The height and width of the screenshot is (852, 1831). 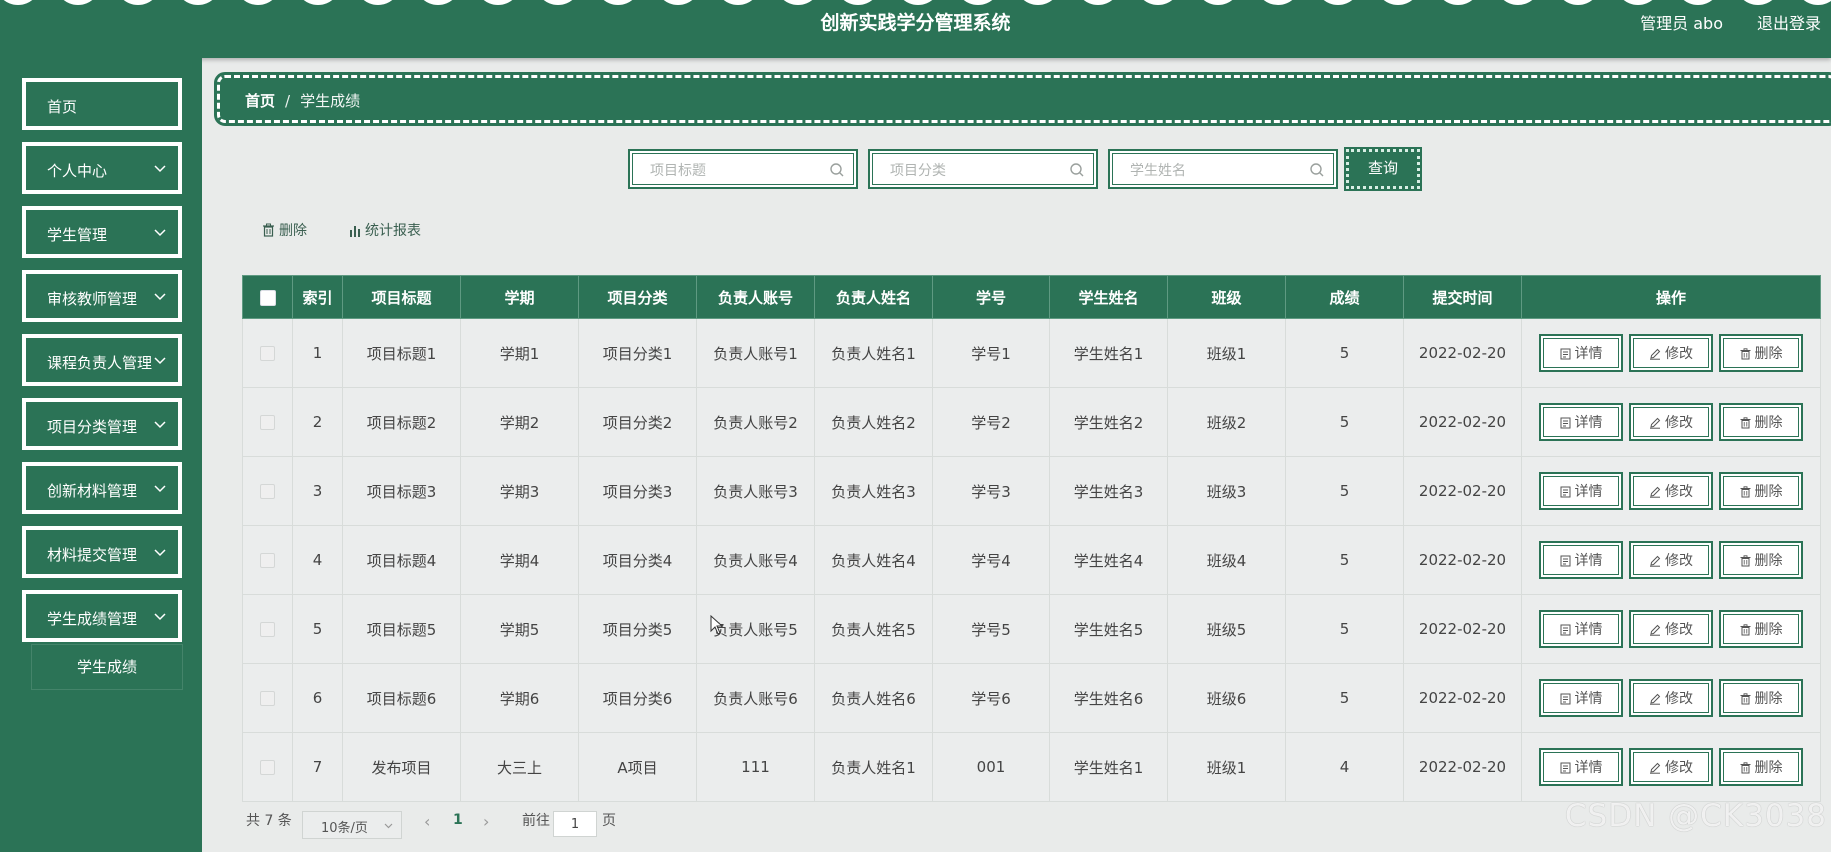 I want to click on sidebar-item-1: 个人中心, so click(x=102, y=168).